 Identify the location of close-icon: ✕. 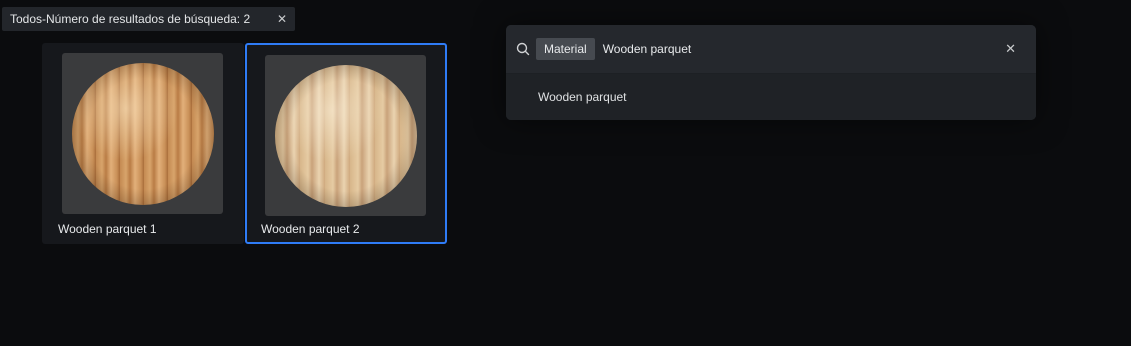
(282, 19).